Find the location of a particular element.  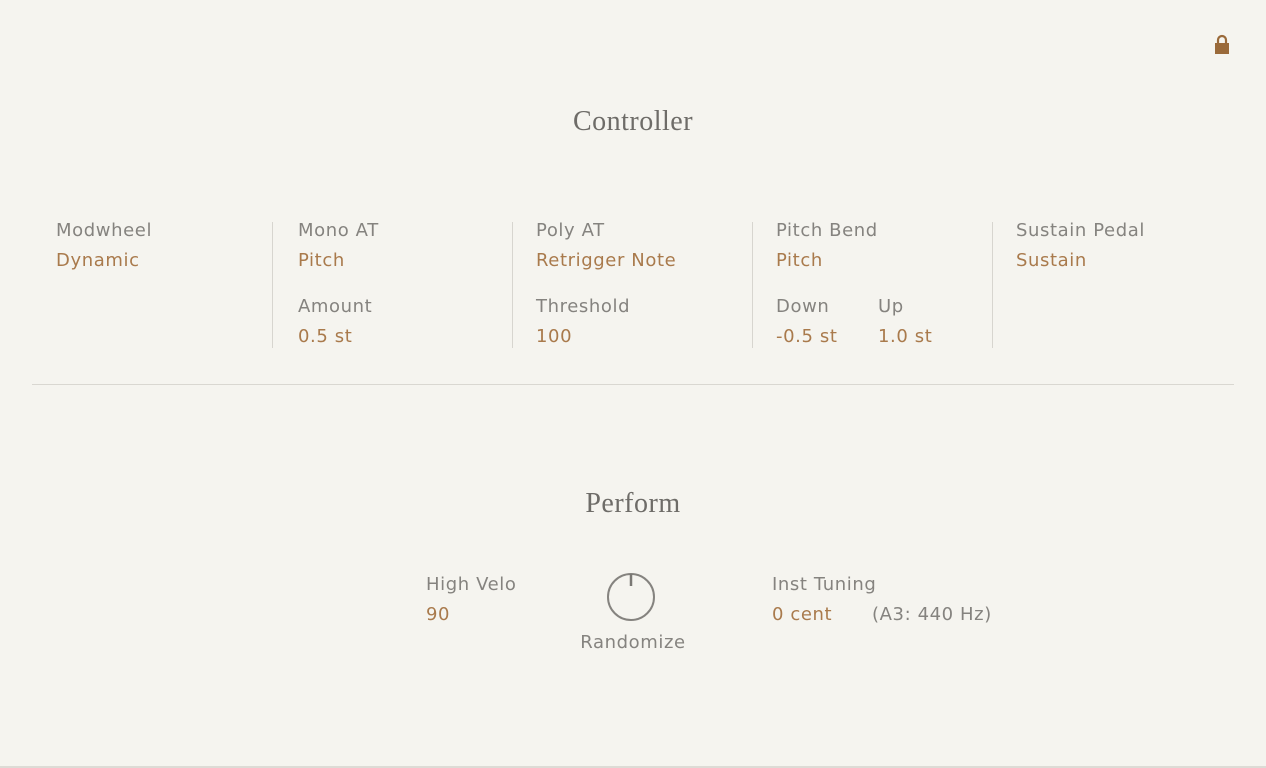

poly-at-threshold-value: 100 is located at coordinates (554, 336).